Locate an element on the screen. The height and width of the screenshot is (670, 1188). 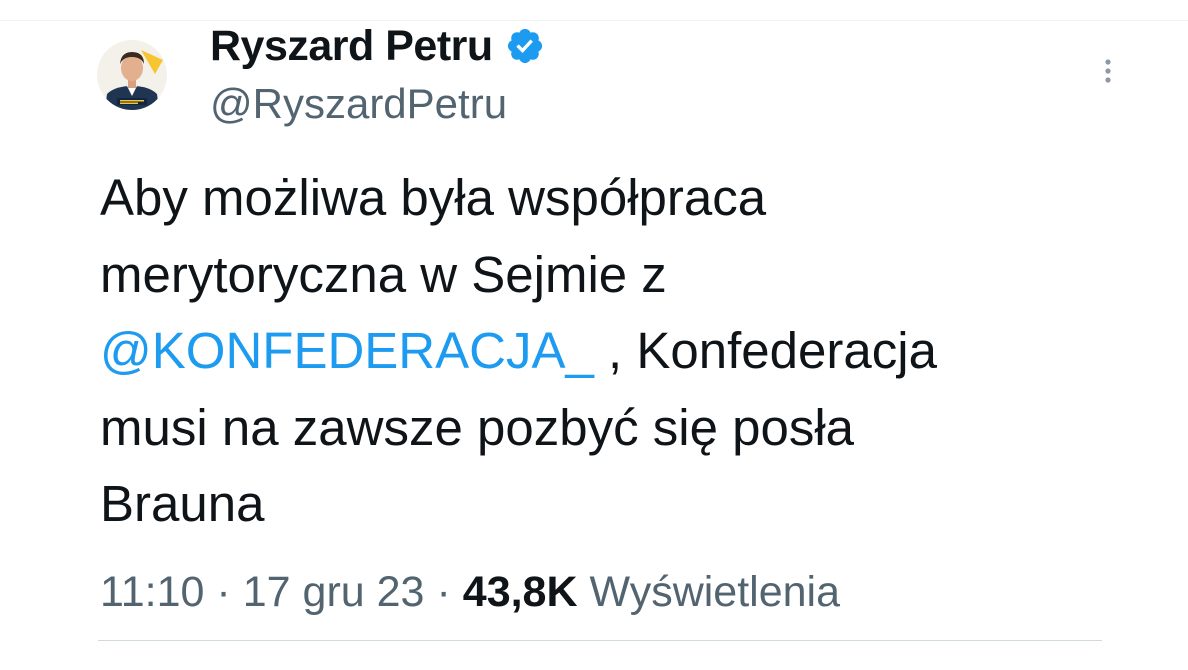
views-count: 43,8K is located at coordinates (520, 592).